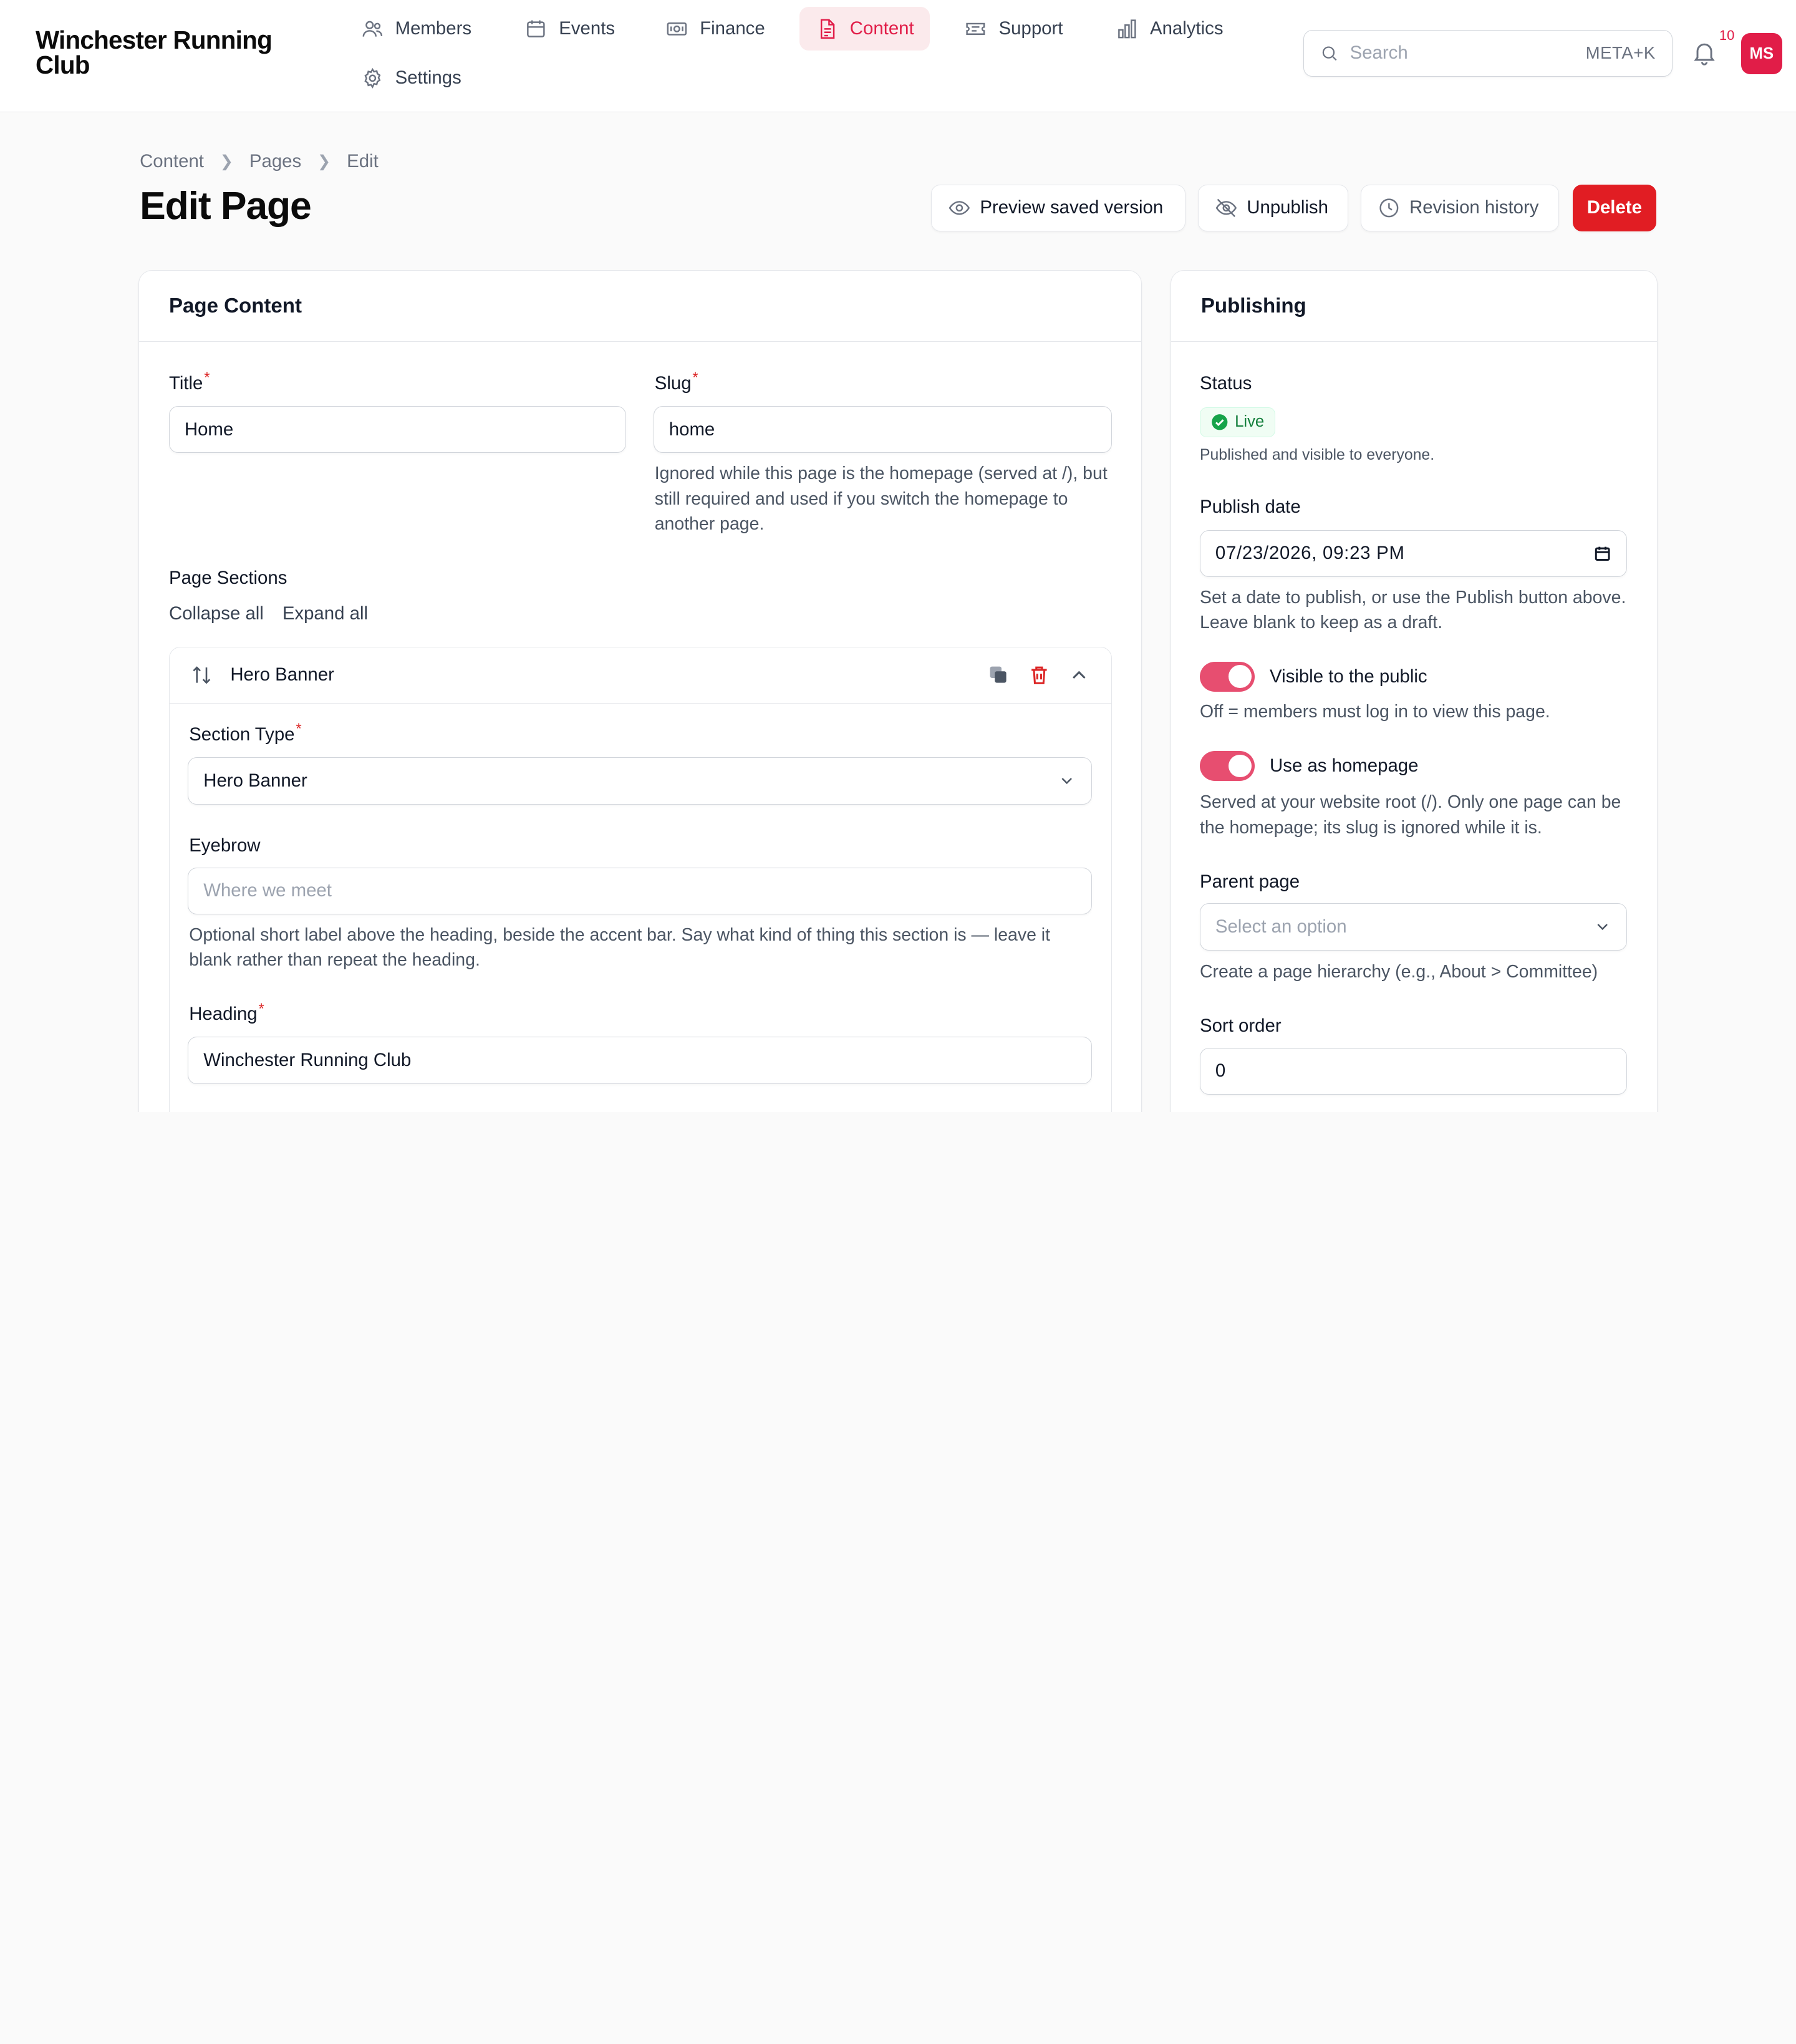  Describe the element at coordinates (1226, 383) in the screenshot. I see `status-label: Status` at that location.